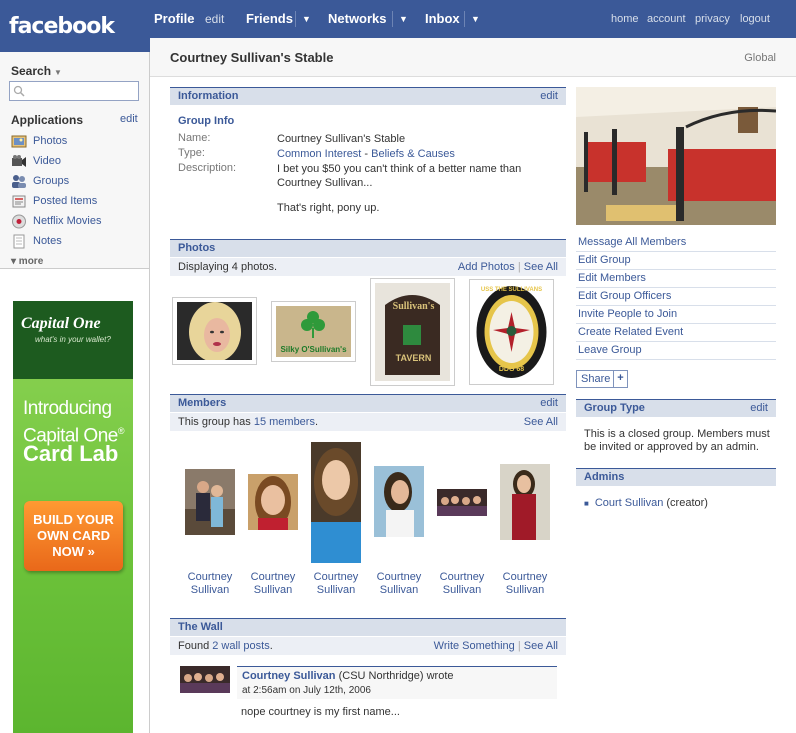 The width and height of the screenshot is (796, 733). I want to click on member-name-2: Courtney Sullivan, so click(273, 584).